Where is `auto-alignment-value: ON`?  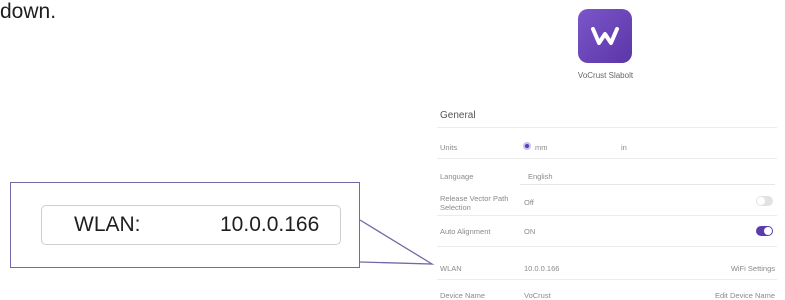 auto-alignment-value: ON is located at coordinates (530, 231).